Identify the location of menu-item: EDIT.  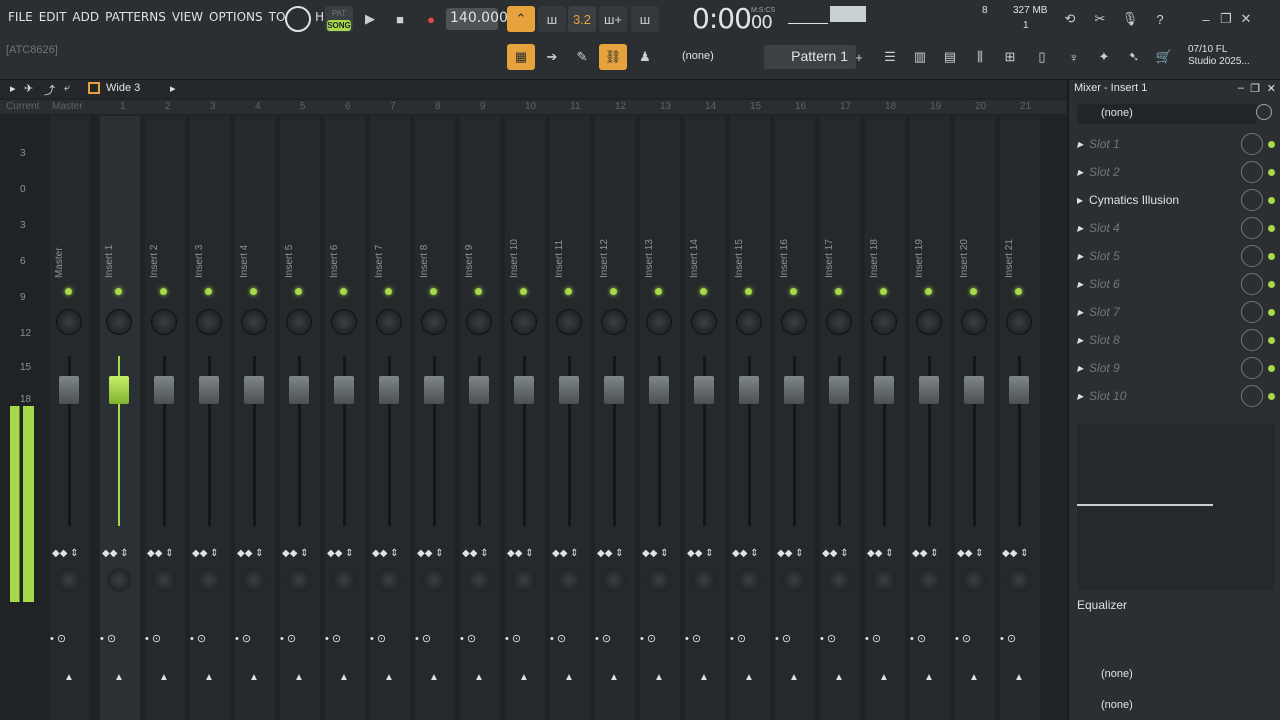
(53, 17).